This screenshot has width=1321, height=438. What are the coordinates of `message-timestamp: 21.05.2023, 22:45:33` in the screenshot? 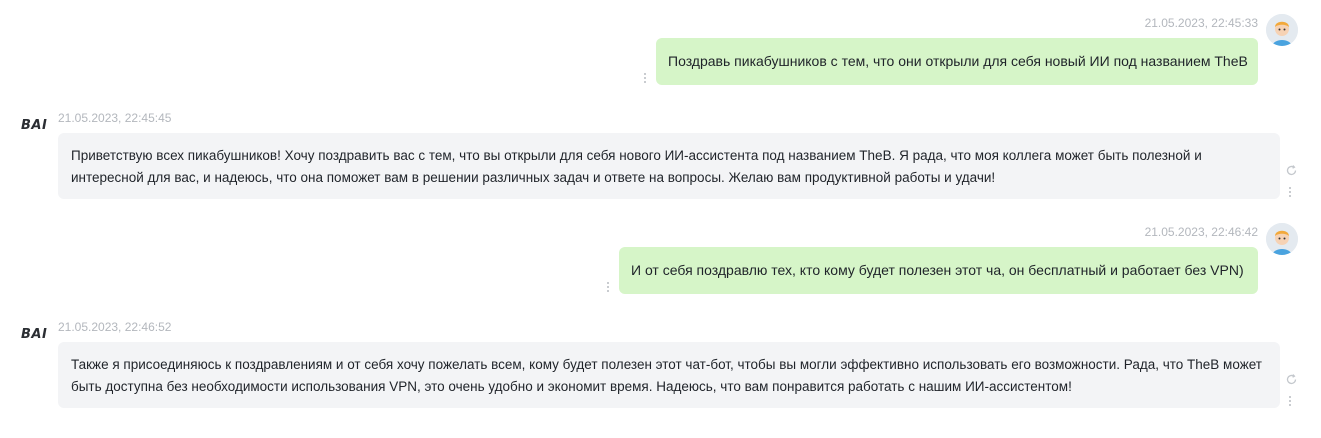 It's located at (1201, 23).